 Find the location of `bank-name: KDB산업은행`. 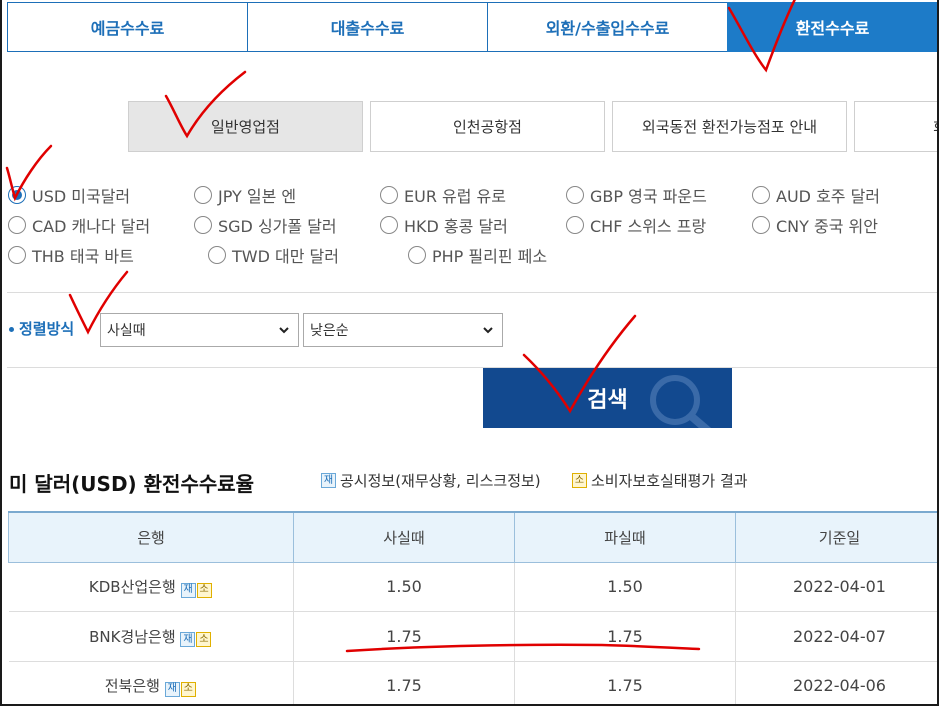

bank-name: KDB산업은행 is located at coordinates (132, 587).